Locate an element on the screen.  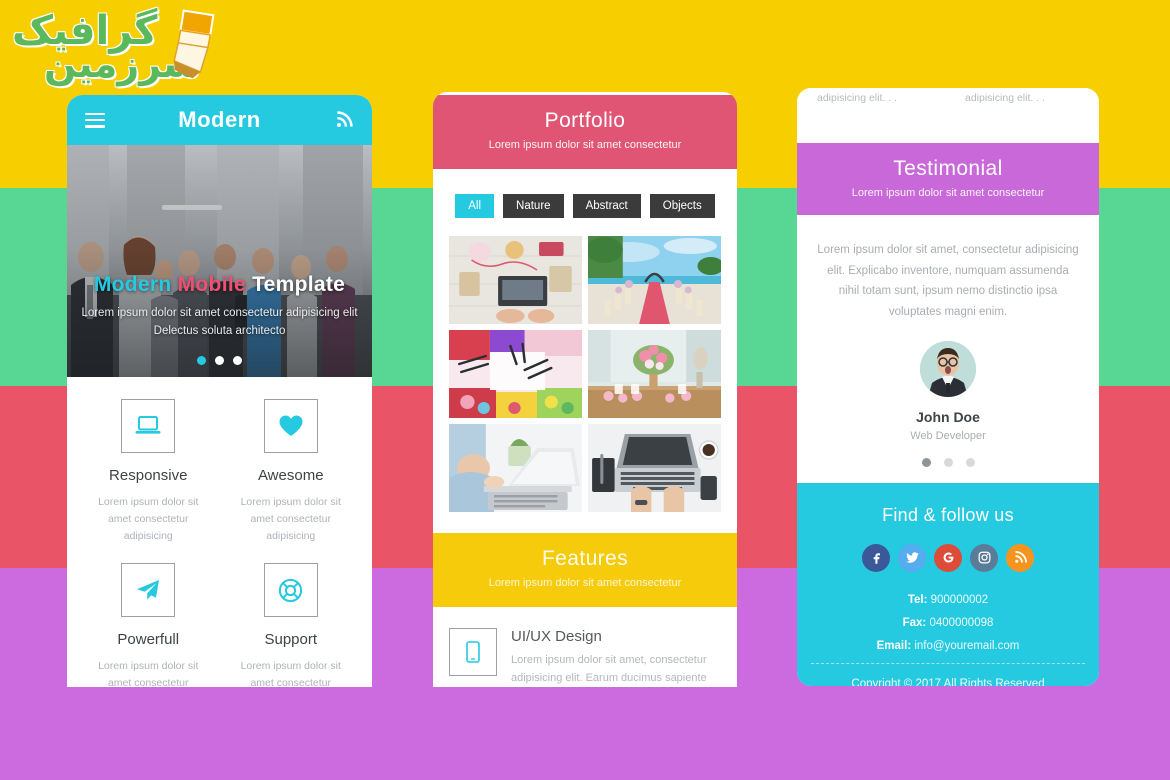
contact-email: Email: info@youremail.com is located at coordinates (948, 646).